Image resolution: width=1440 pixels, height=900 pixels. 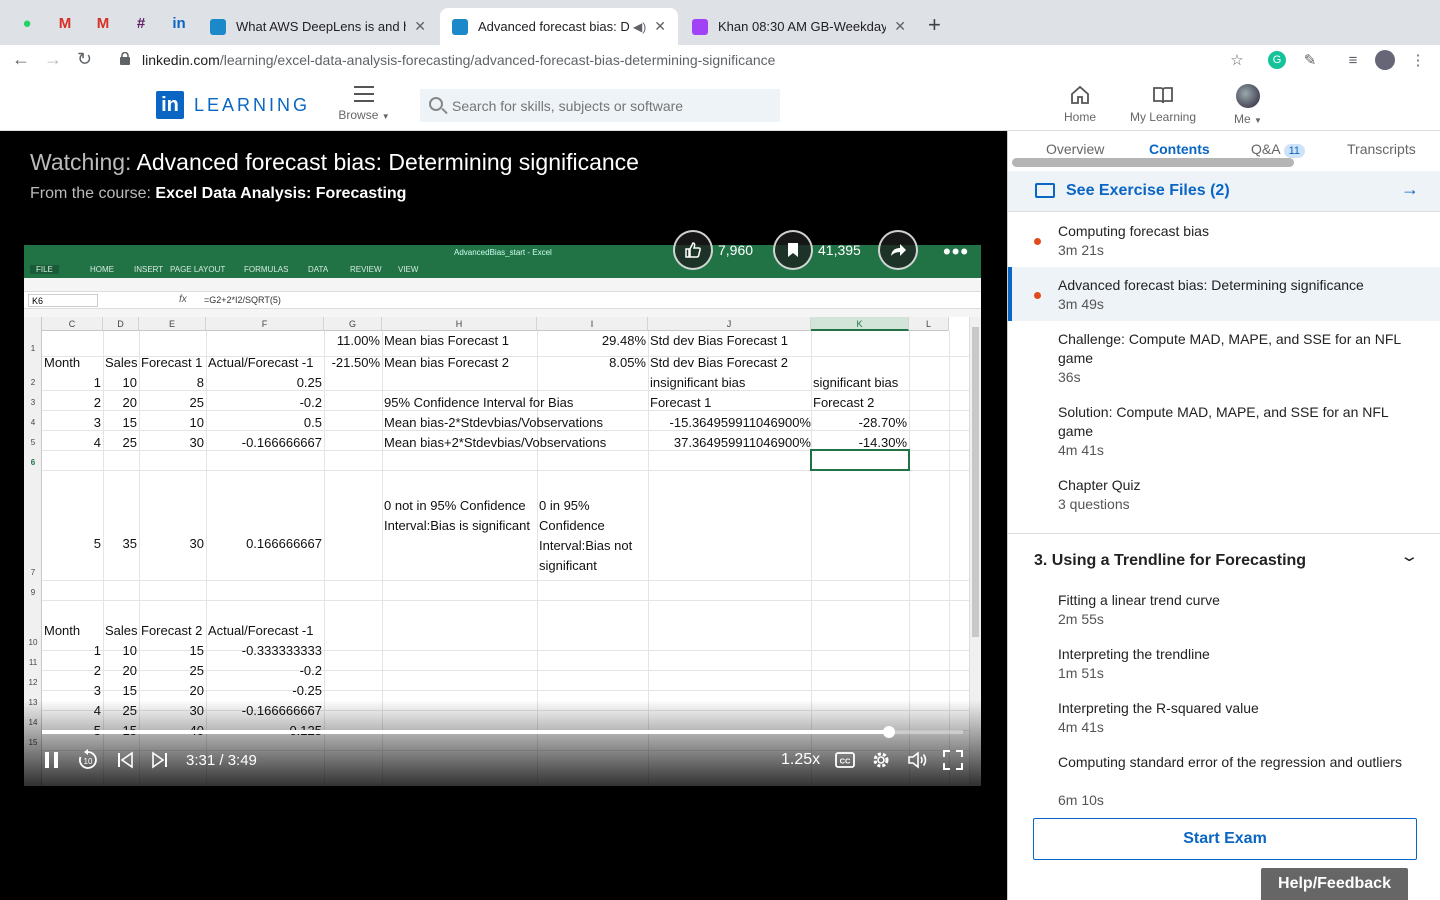 What do you see at coordinates (856, 382) in the screenshot?
I see `excel-cell: significant bias` at bounding box center [856, 382].